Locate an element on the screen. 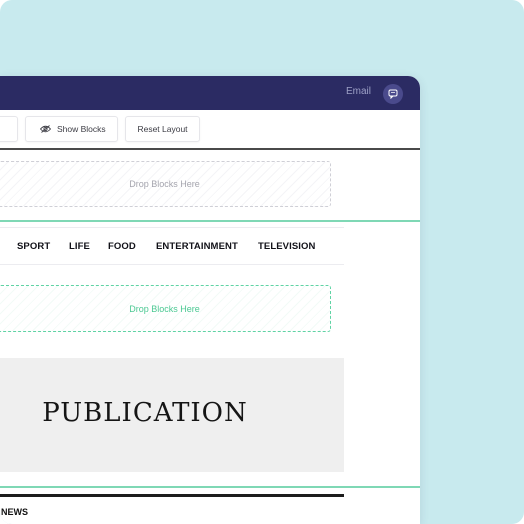 This screenshot has width=524, height=524. drop-zone-label: Drop Blocks Here is located at coordinates (164, 184).